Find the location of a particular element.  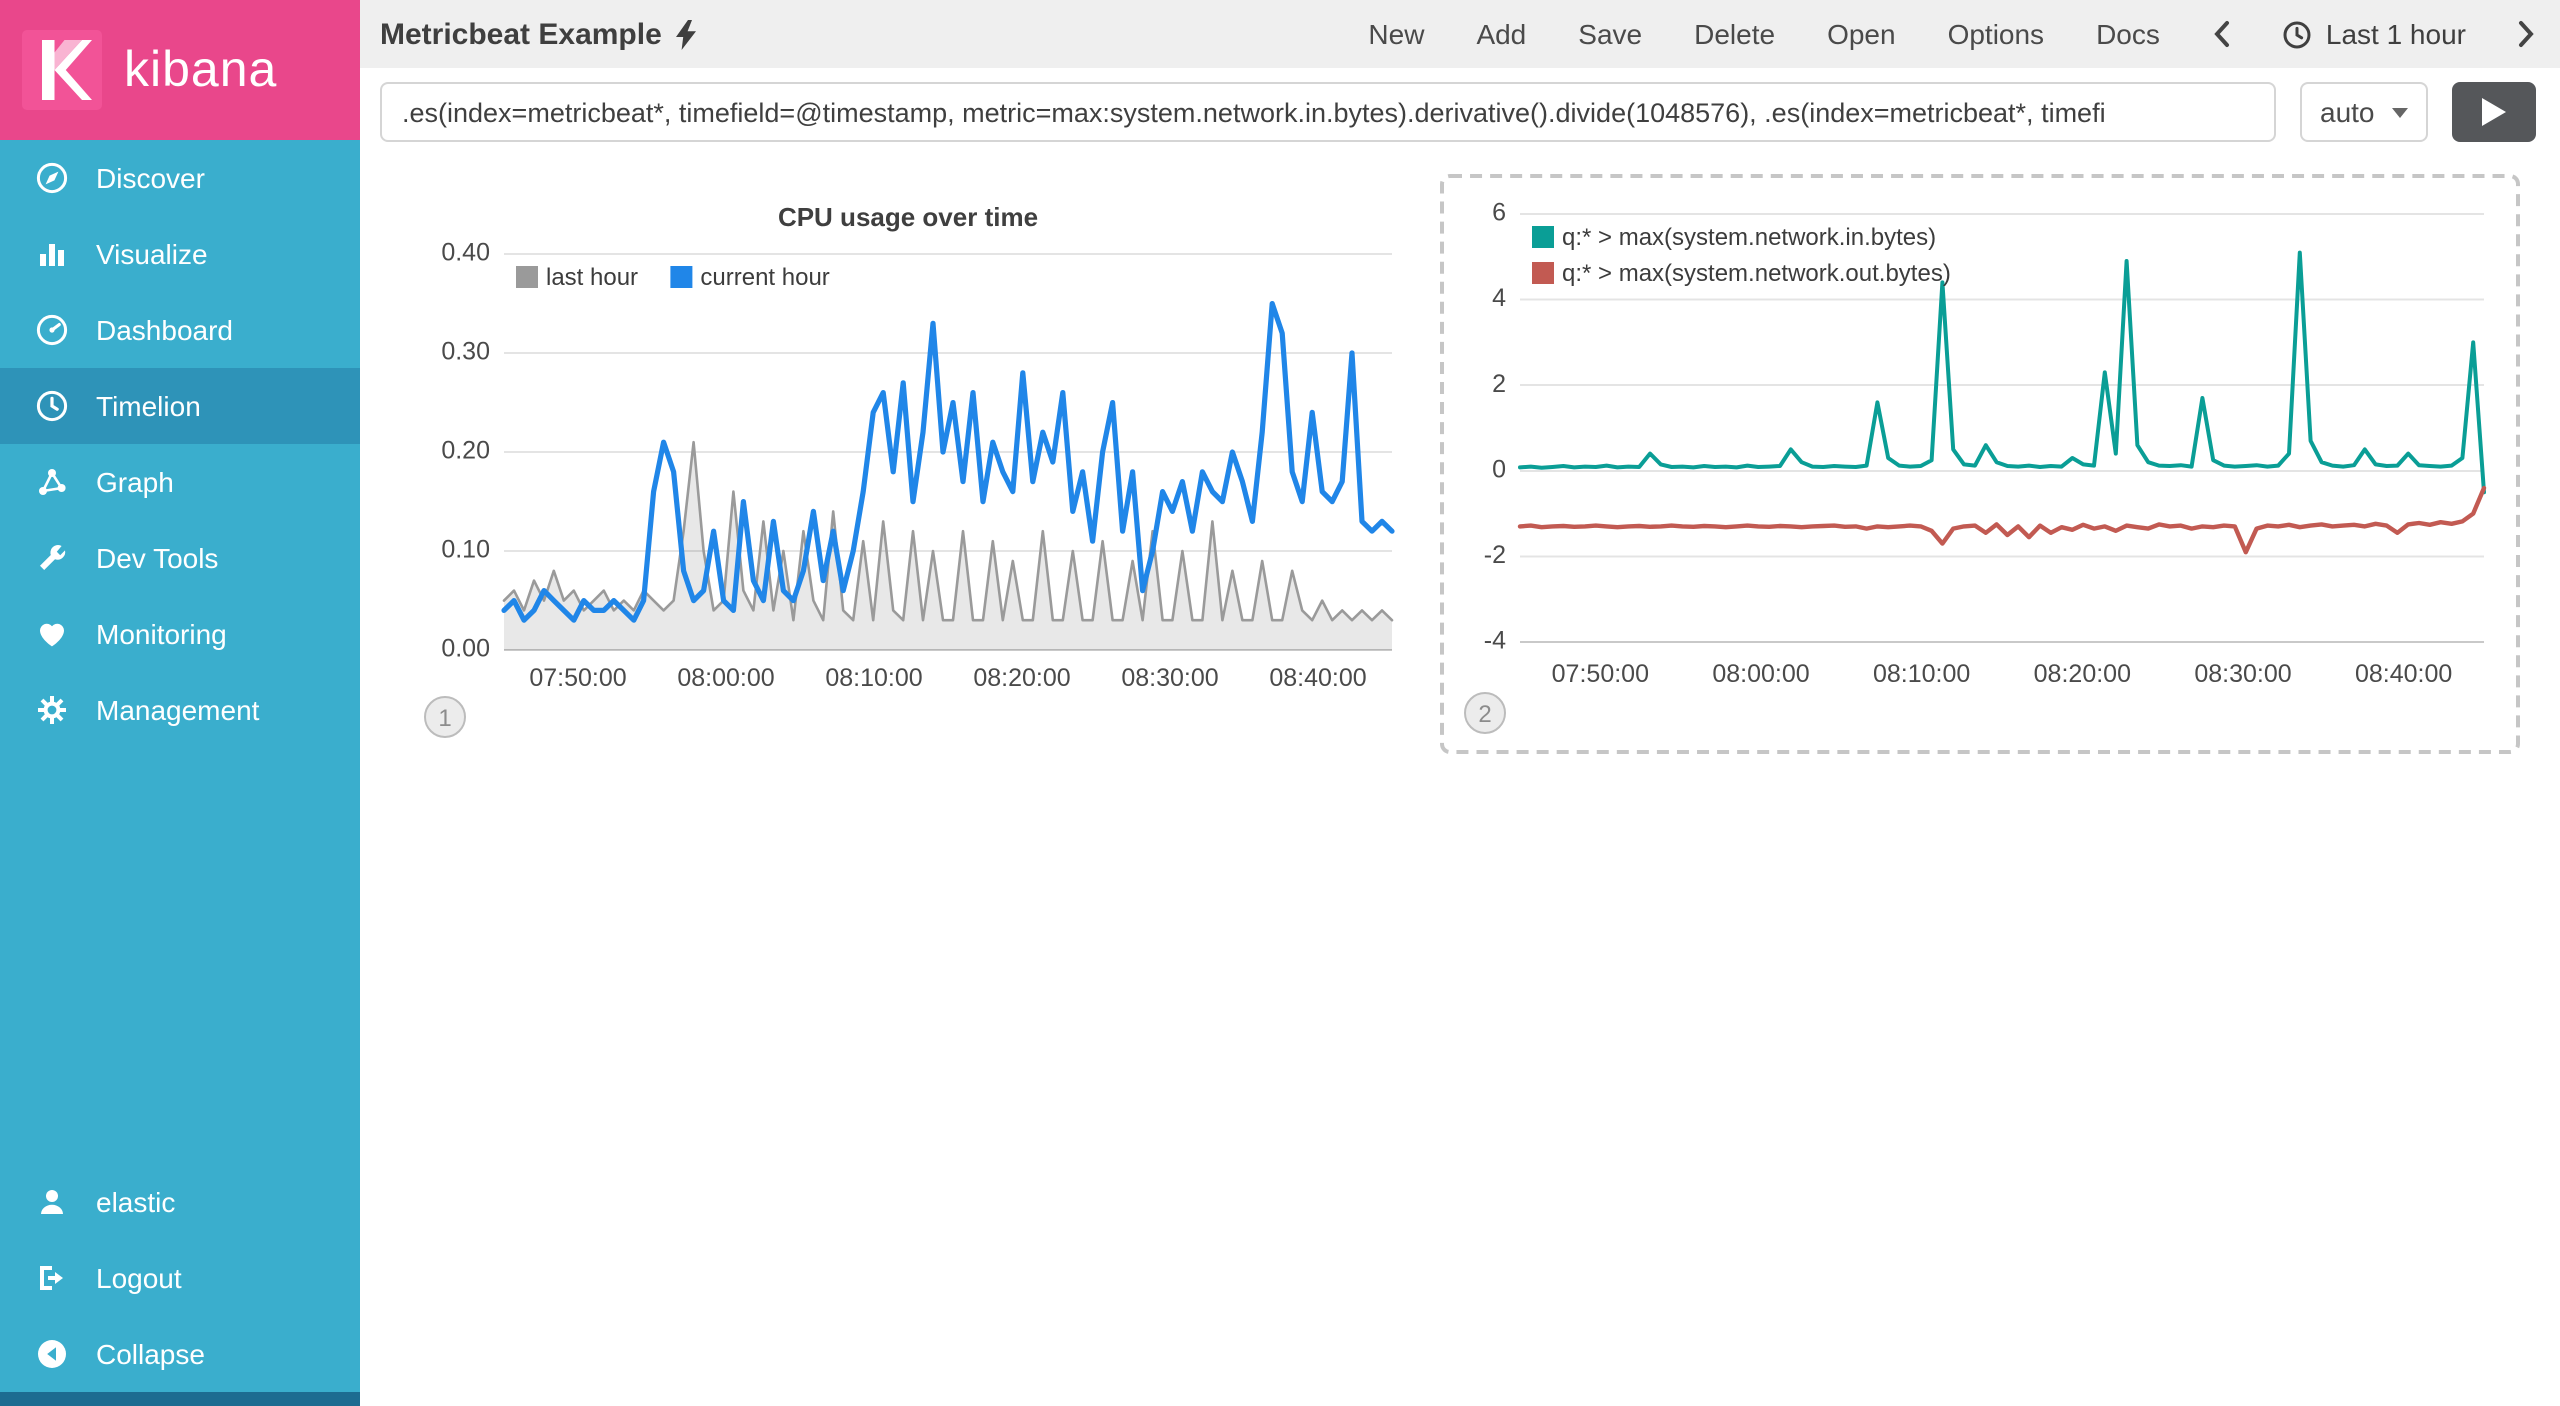

play-button is located at coordinates (2494, 112).